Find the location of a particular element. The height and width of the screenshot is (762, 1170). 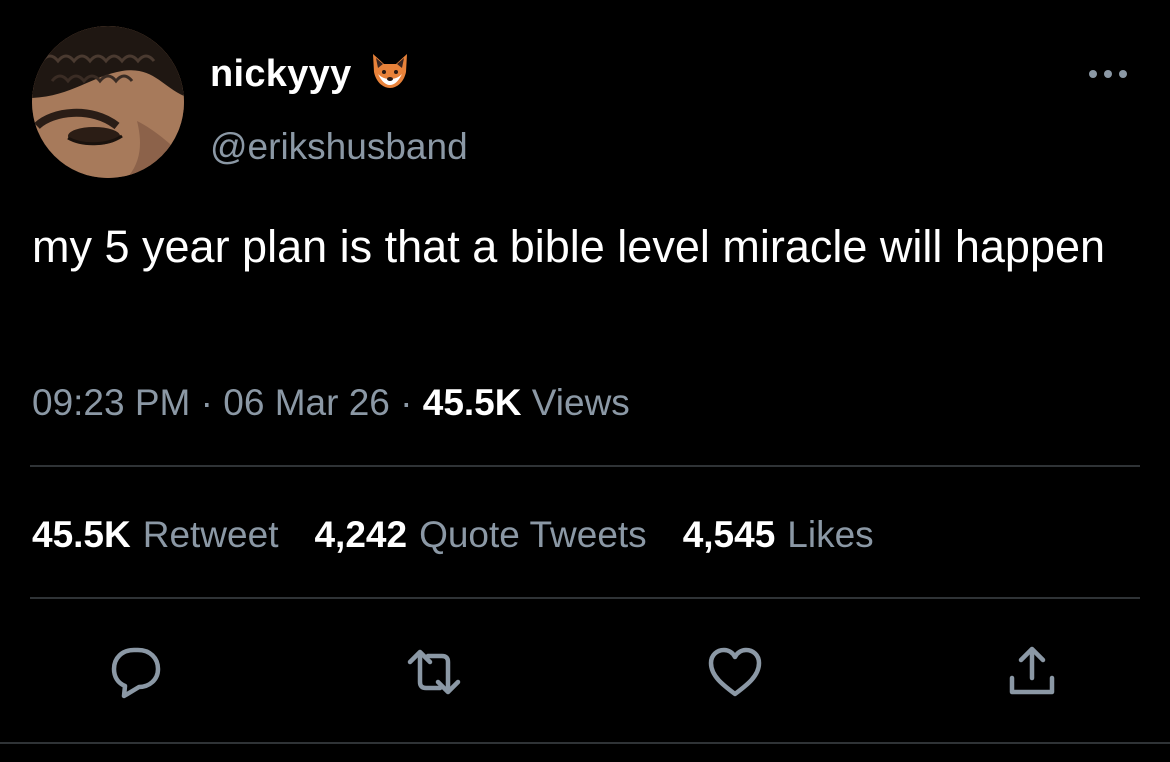

handle: @erikshusband is located at coordinates (339, 147).